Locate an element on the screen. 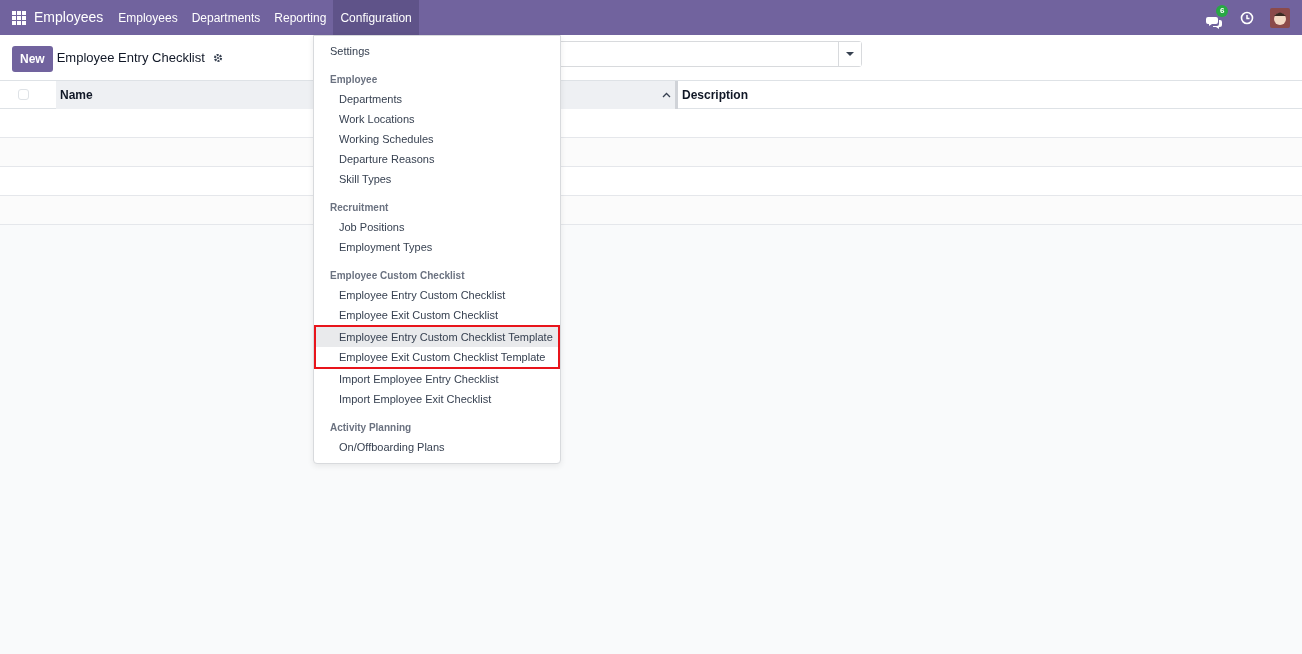  column-label: Name is located at coordinates (76, 95).